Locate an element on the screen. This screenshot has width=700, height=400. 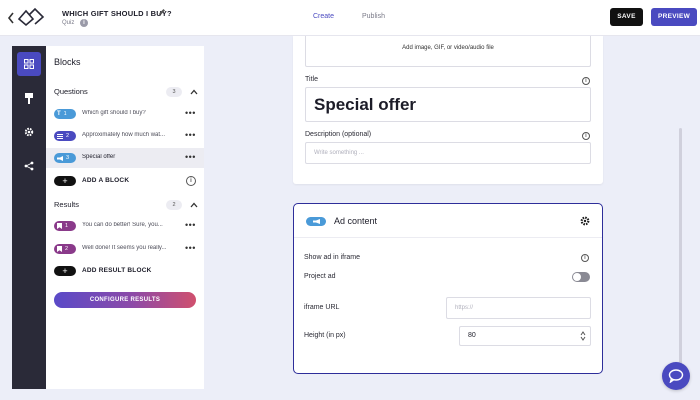
add-media-dropzone: Add image, GIF, or video/audio file is located at coordinates (448, 51).